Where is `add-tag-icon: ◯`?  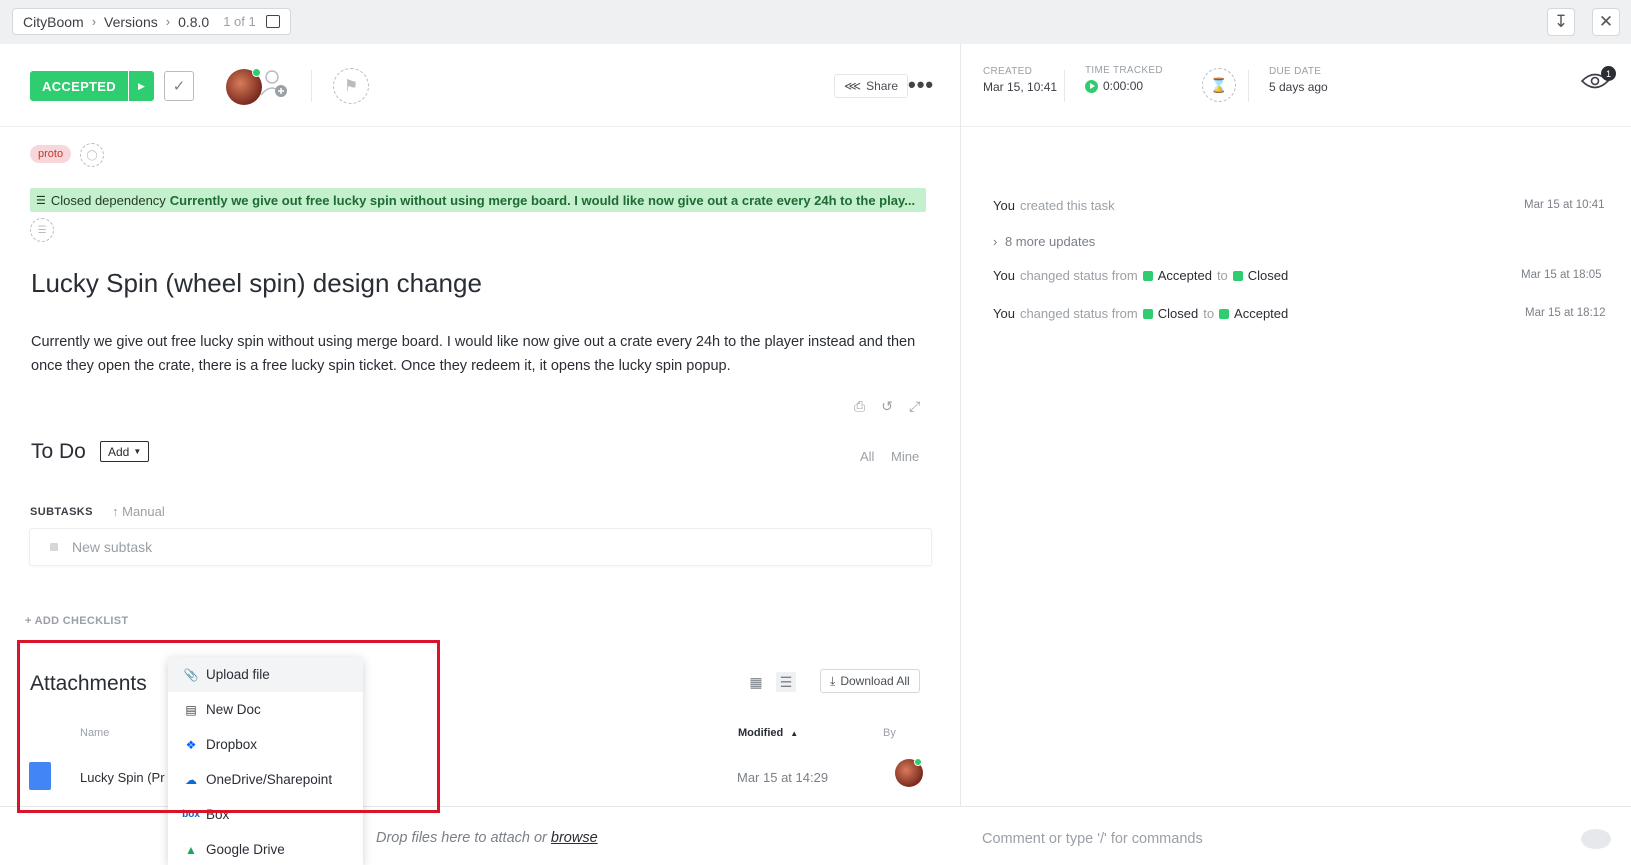 add-tag-icon: ◯ is located at coordinates (92, 155).